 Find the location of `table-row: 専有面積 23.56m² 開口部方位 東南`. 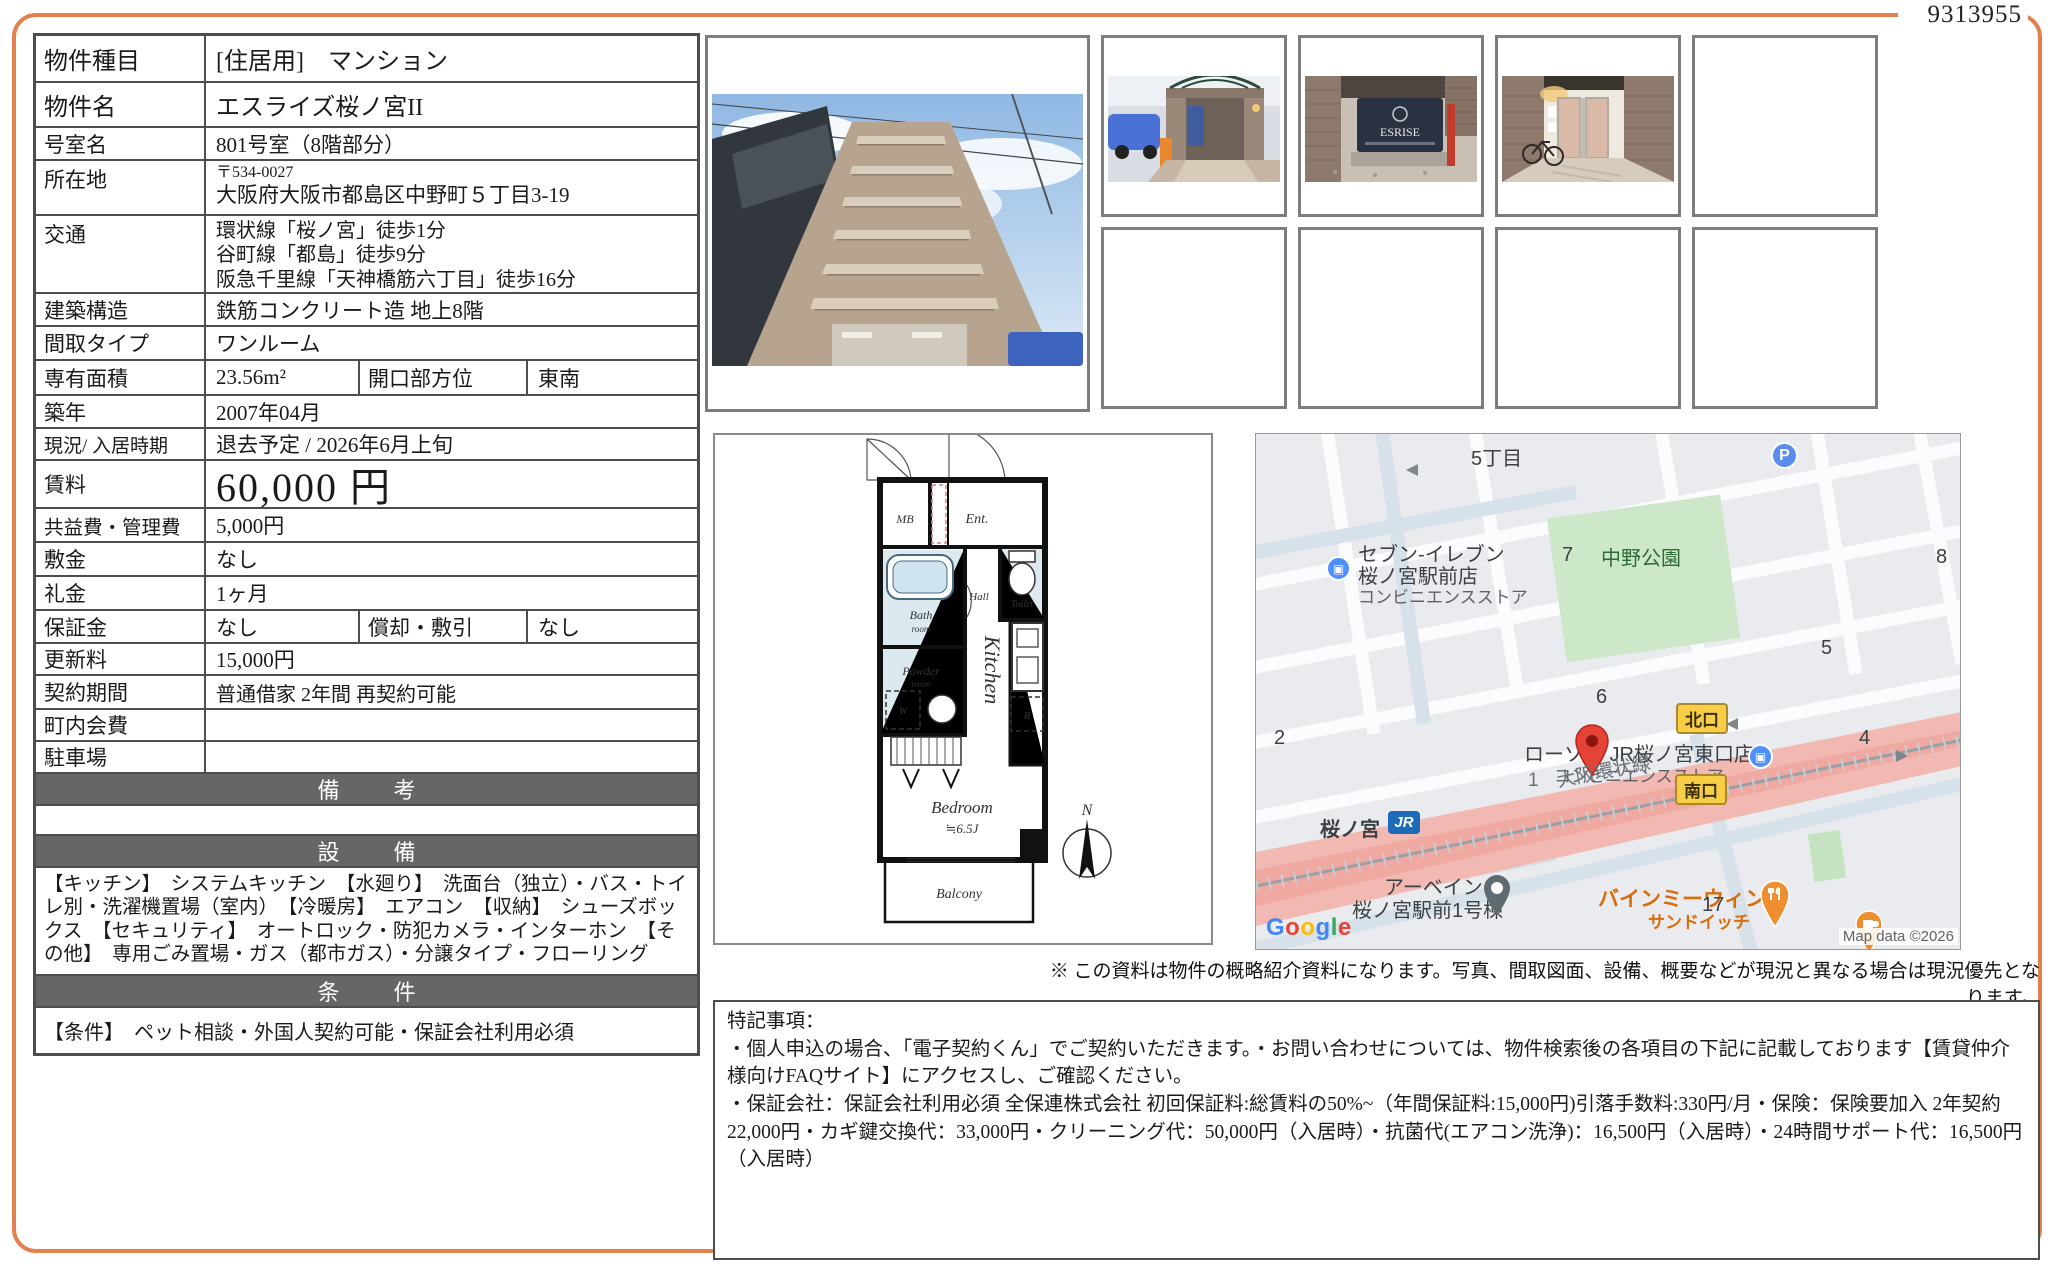

table-row: 専有面積 23.56m² 開口部方位 東南 is located at coordinates (366, 378).